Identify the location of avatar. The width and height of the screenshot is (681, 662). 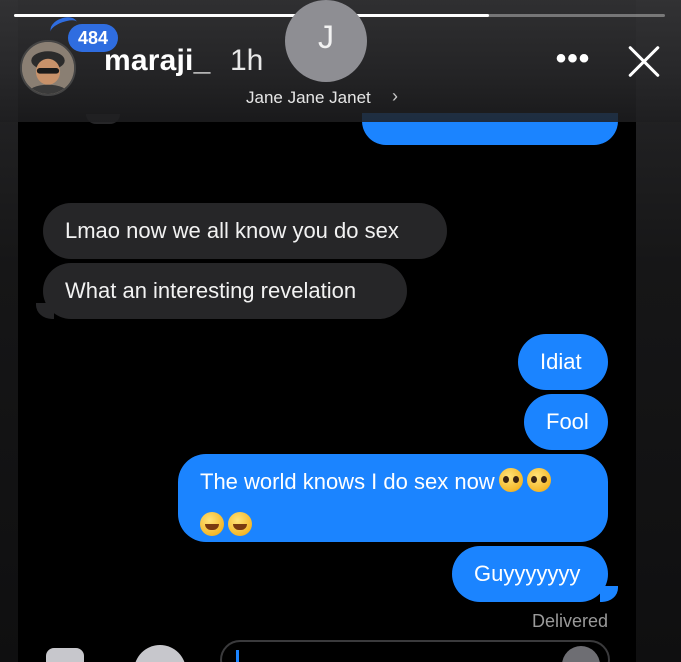
(48, 68).